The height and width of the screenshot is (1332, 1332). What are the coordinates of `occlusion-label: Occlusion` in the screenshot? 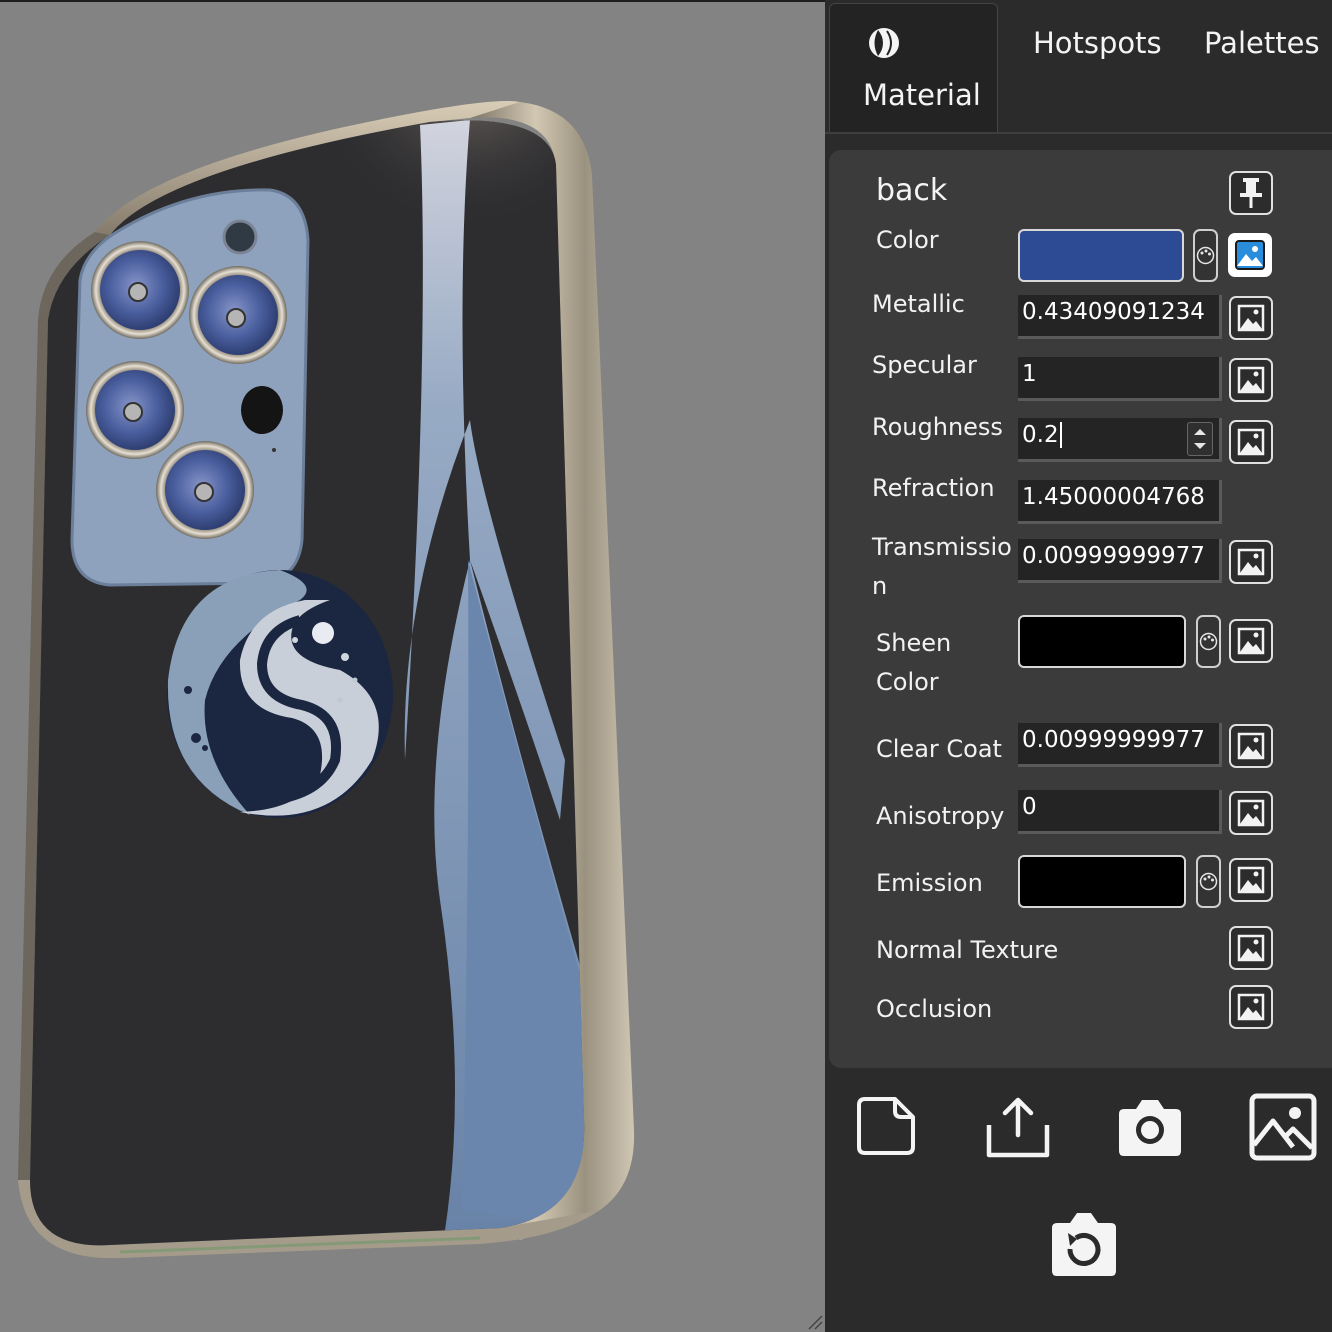 It's located at (934, 1009).